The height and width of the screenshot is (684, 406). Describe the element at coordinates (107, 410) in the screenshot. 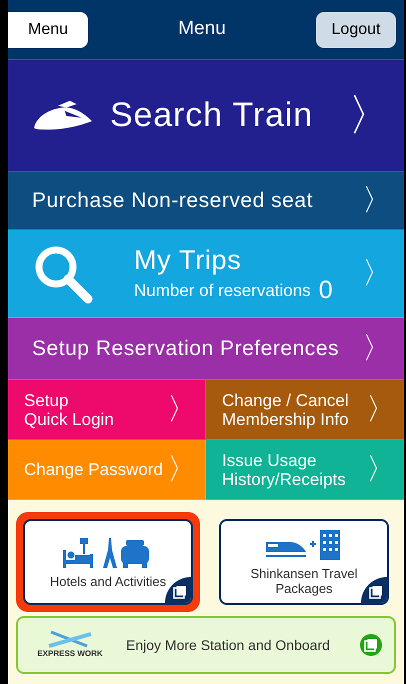

I see `menu-tile: Setup Quick Login 〉` at that location.